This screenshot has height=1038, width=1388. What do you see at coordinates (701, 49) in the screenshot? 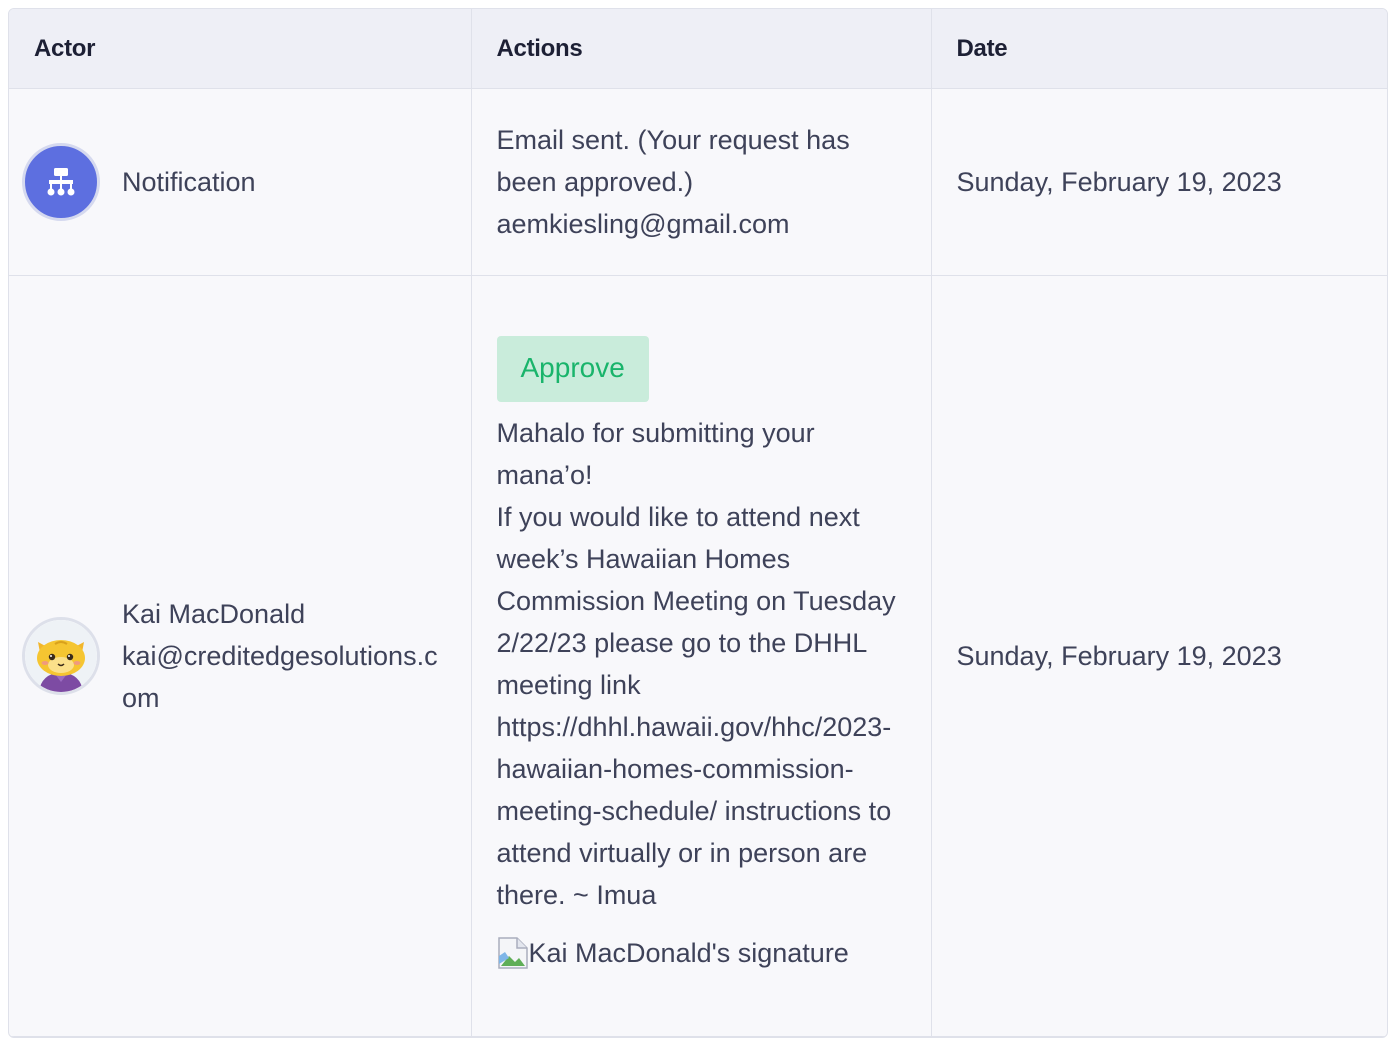
I see `column-header-actions: Actions` at bounding box center [701, 49].